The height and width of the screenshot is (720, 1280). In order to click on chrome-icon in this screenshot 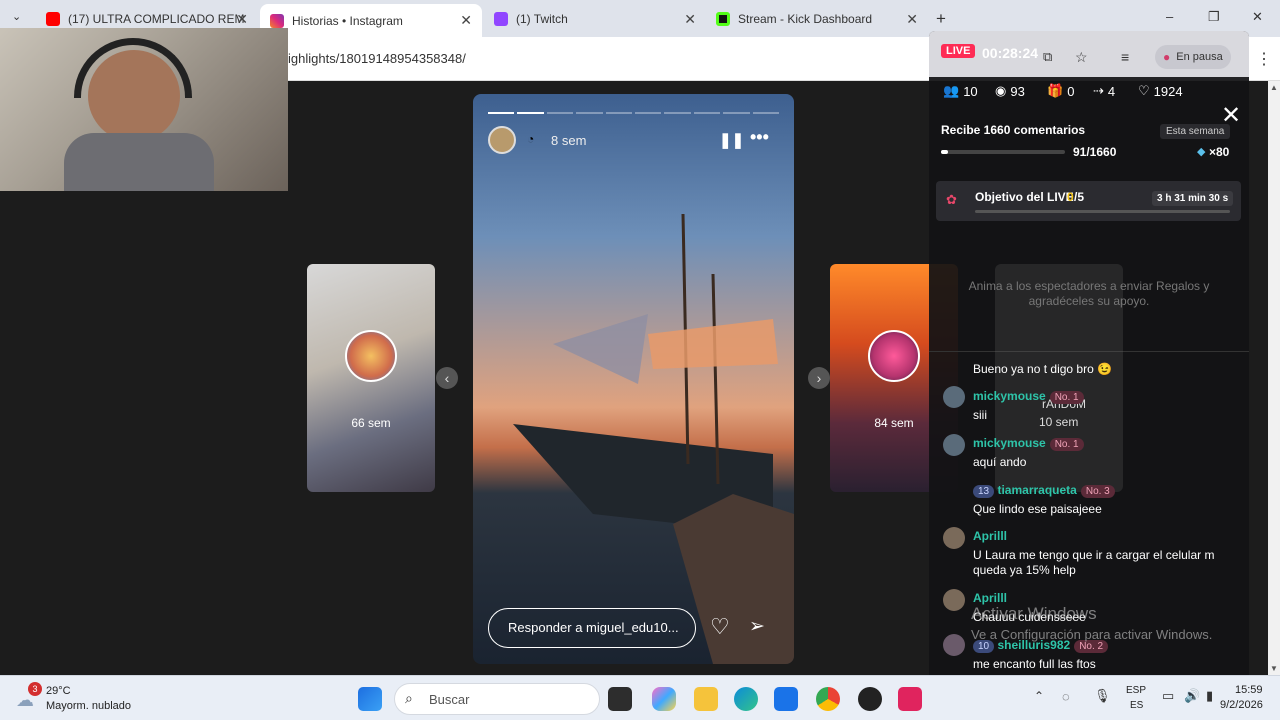, I will do `click(828, 699)`.